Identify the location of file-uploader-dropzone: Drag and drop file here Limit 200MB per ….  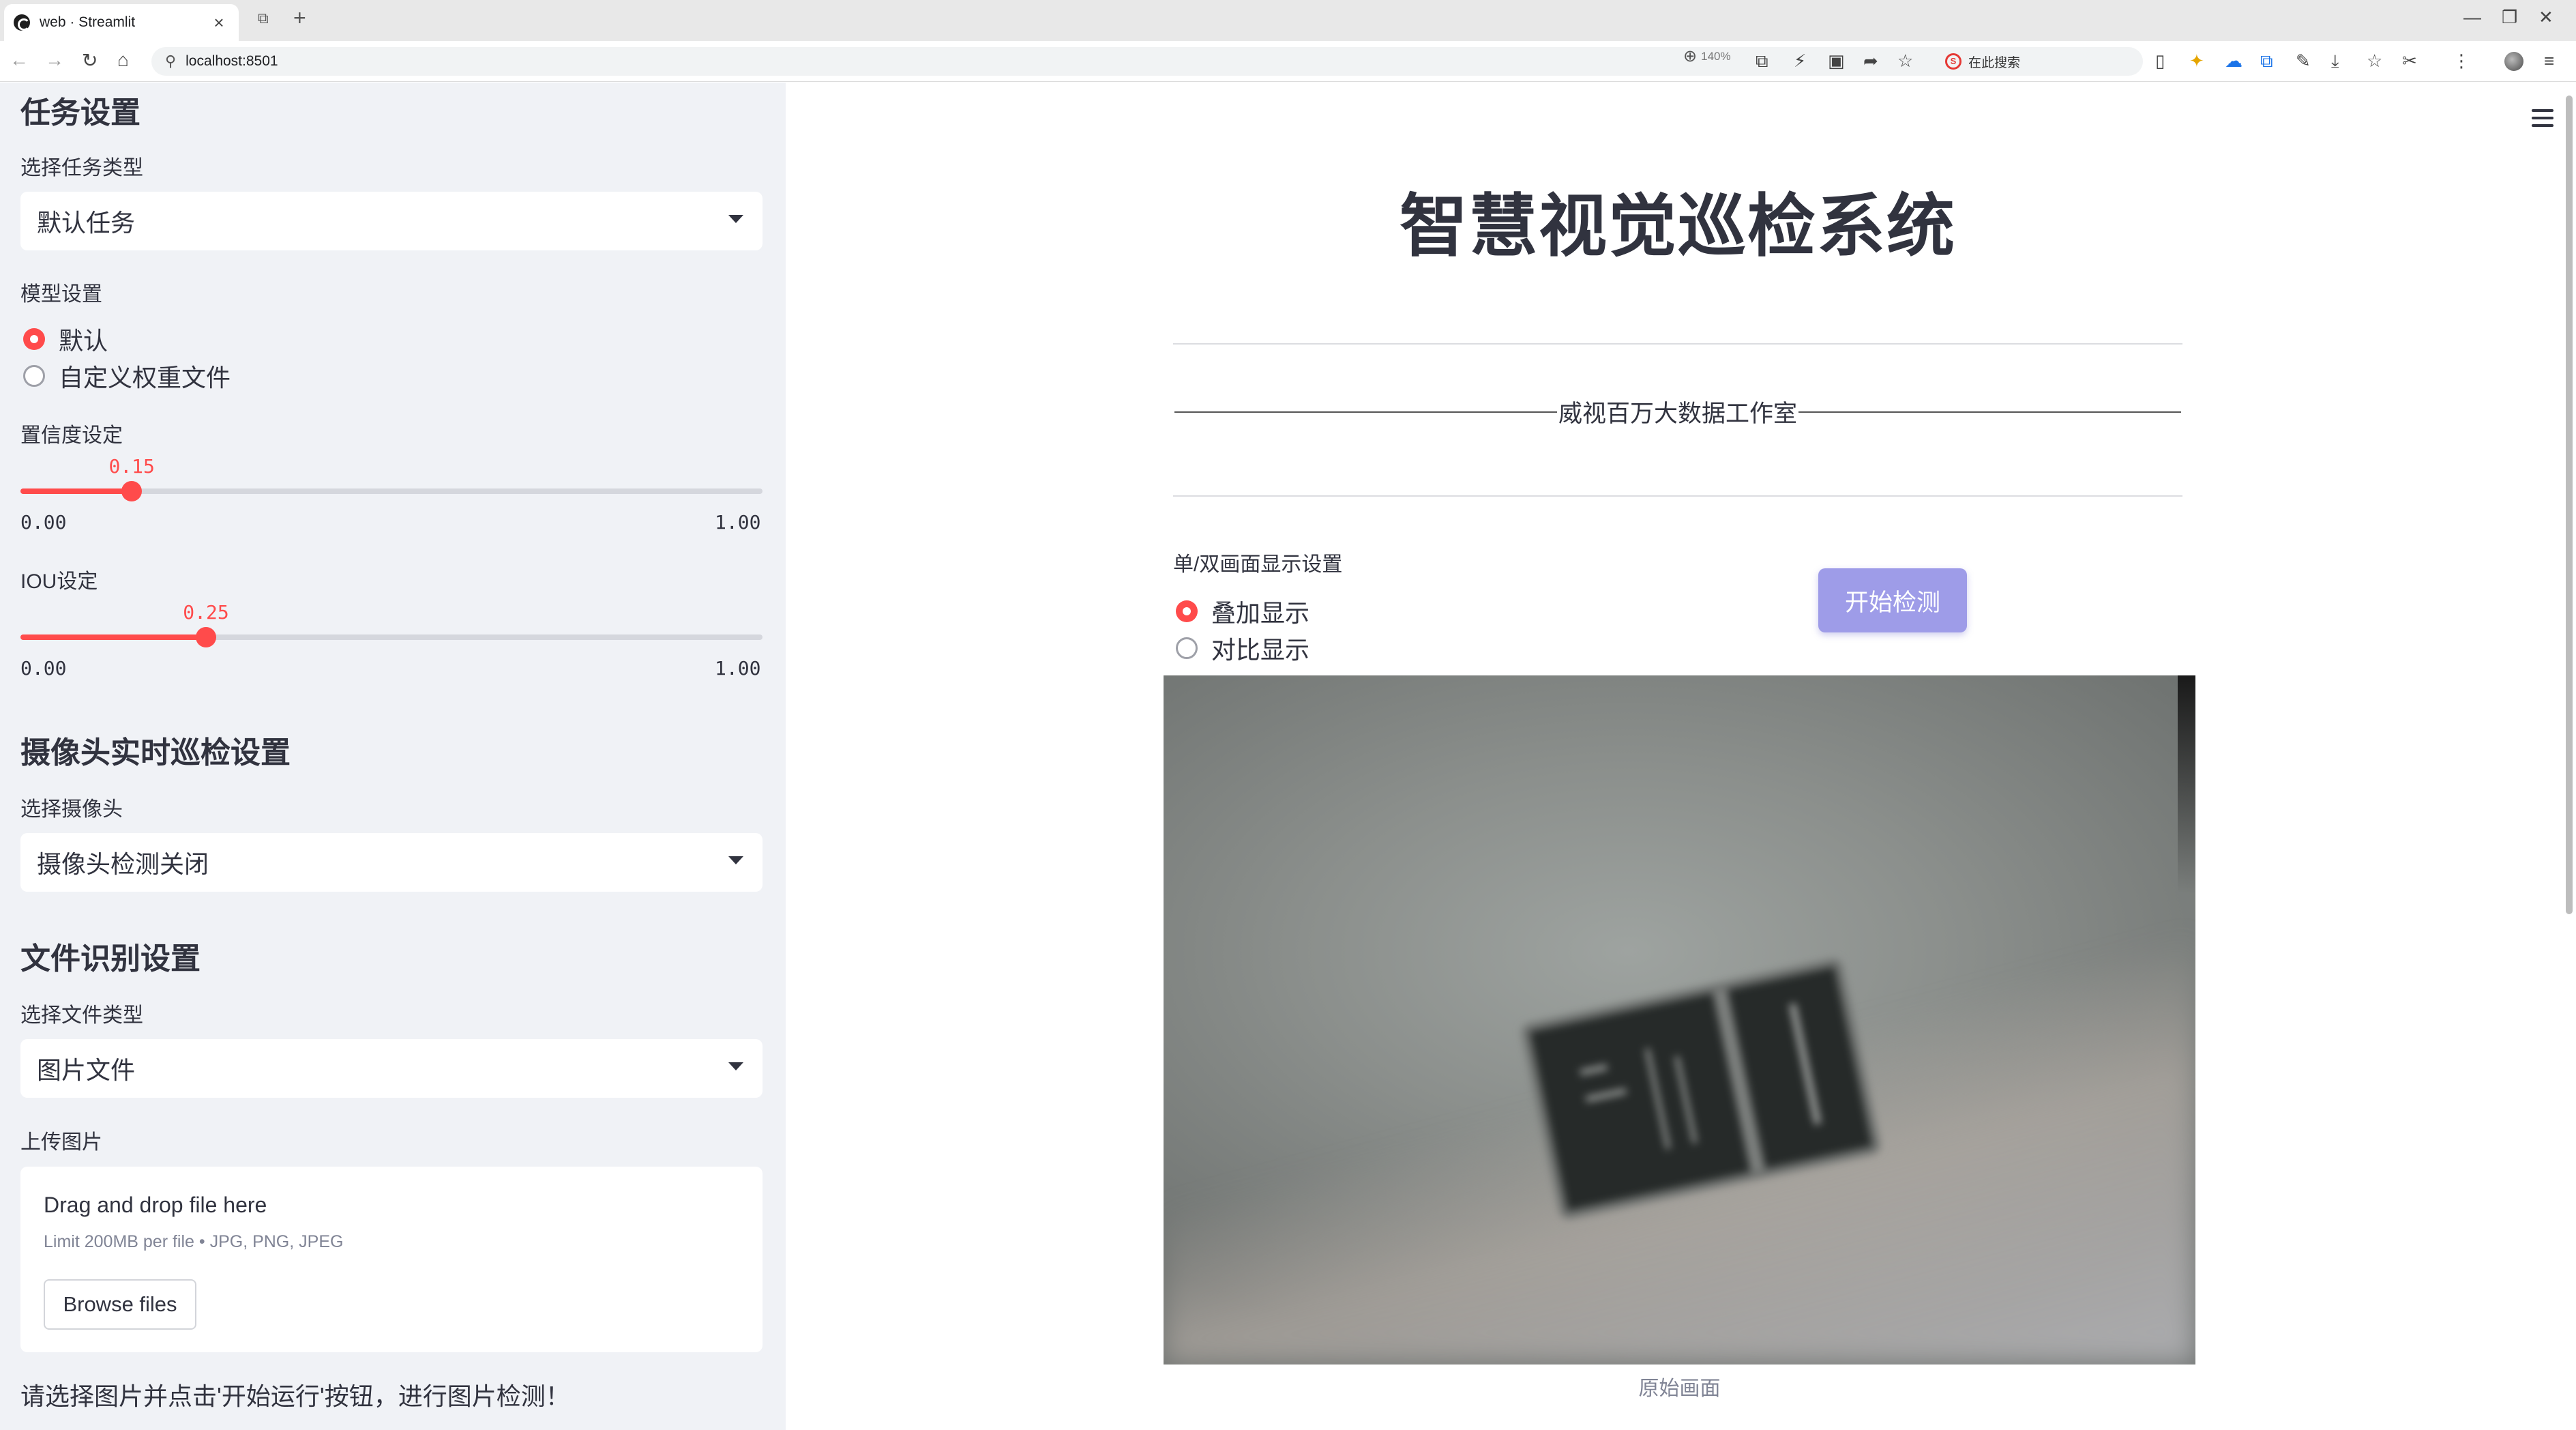
(391, 1259).